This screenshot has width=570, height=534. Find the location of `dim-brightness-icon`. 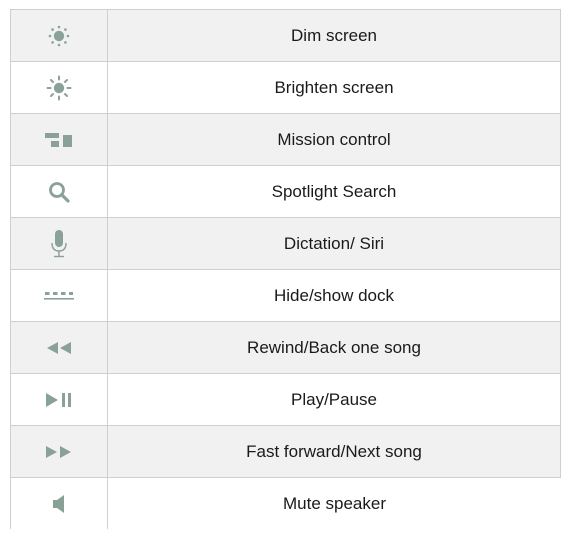

dim-brightness-icon is located at coordinates (59, 36).